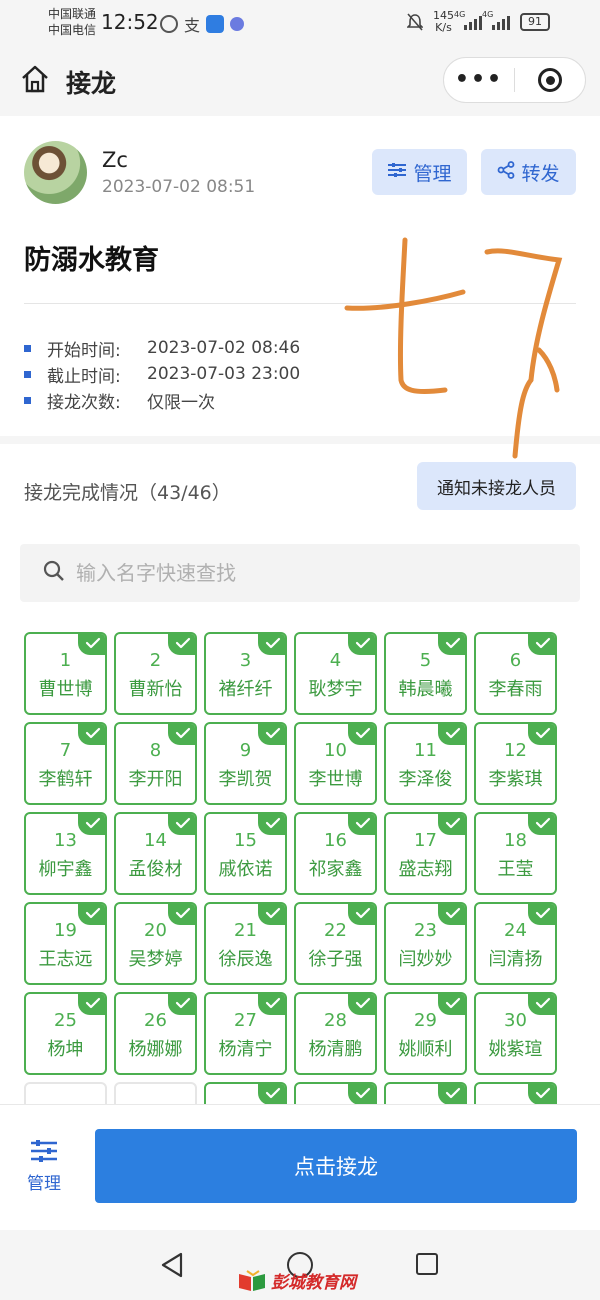 The width and height of the screenshot is (600, 1300). I want to click on more-menu-button: •••, so click(479, 80).